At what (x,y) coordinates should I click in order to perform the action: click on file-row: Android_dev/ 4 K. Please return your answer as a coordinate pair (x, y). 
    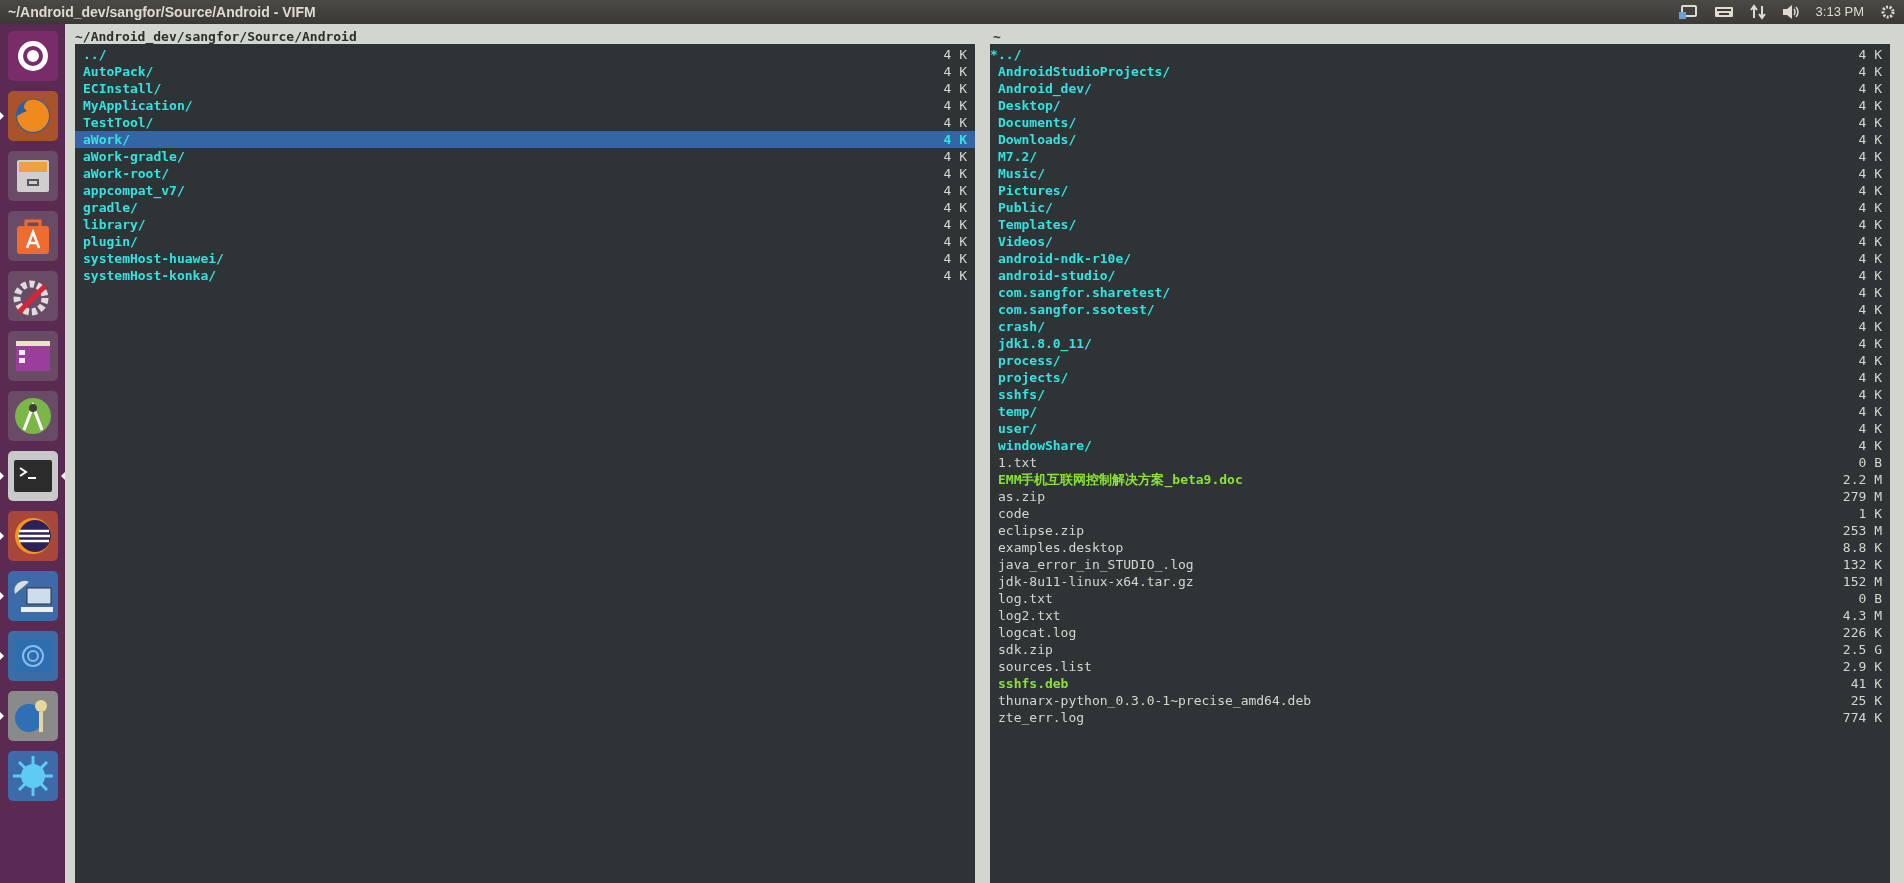
    Looking at the image, I should click on (1440, 88).